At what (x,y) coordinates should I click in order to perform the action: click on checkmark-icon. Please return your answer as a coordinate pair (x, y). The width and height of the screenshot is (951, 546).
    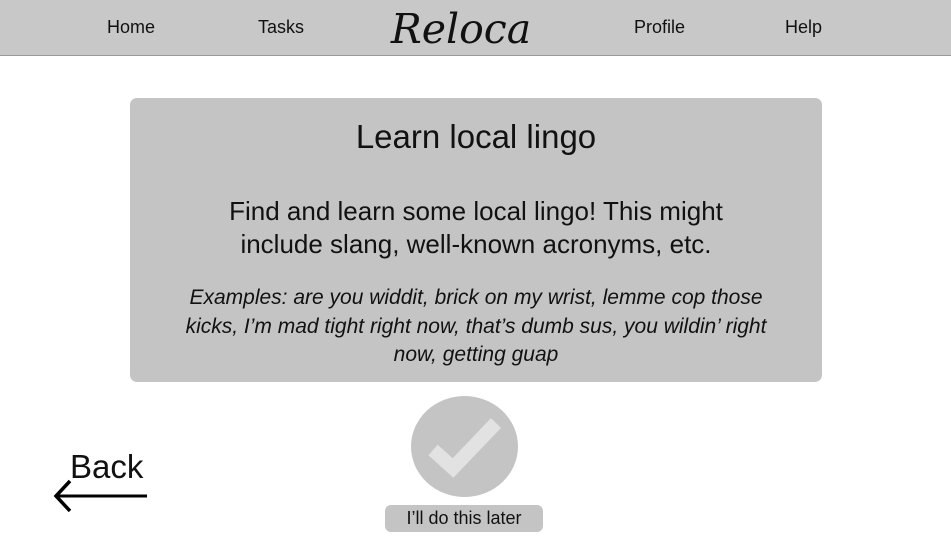
    Looking at the image, I should click on (465, 448).